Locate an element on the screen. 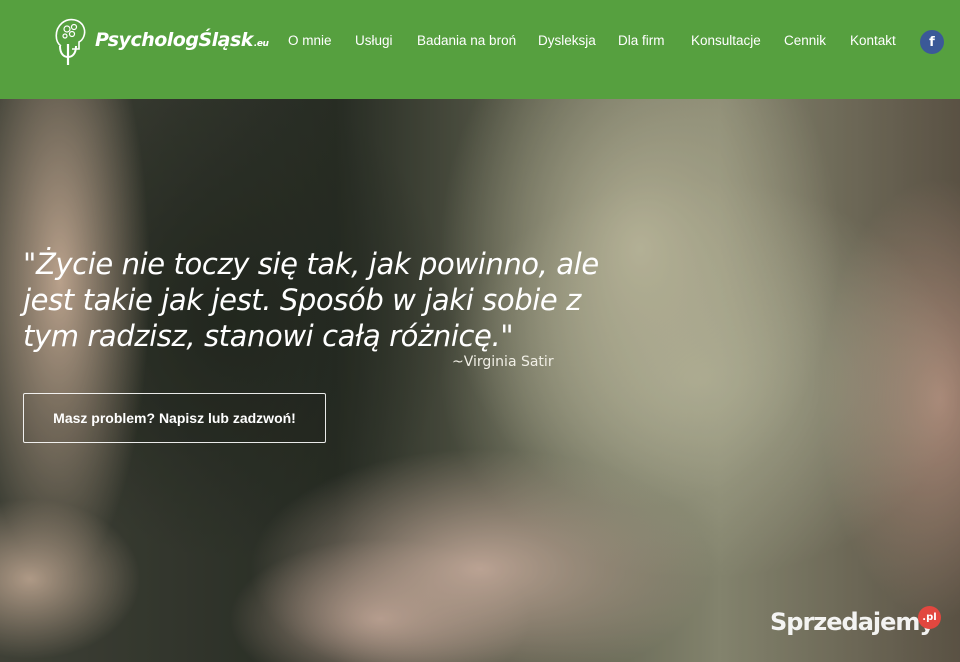  nav-item-konsultacje: Konsultacje is located at coordinates (726, 40).